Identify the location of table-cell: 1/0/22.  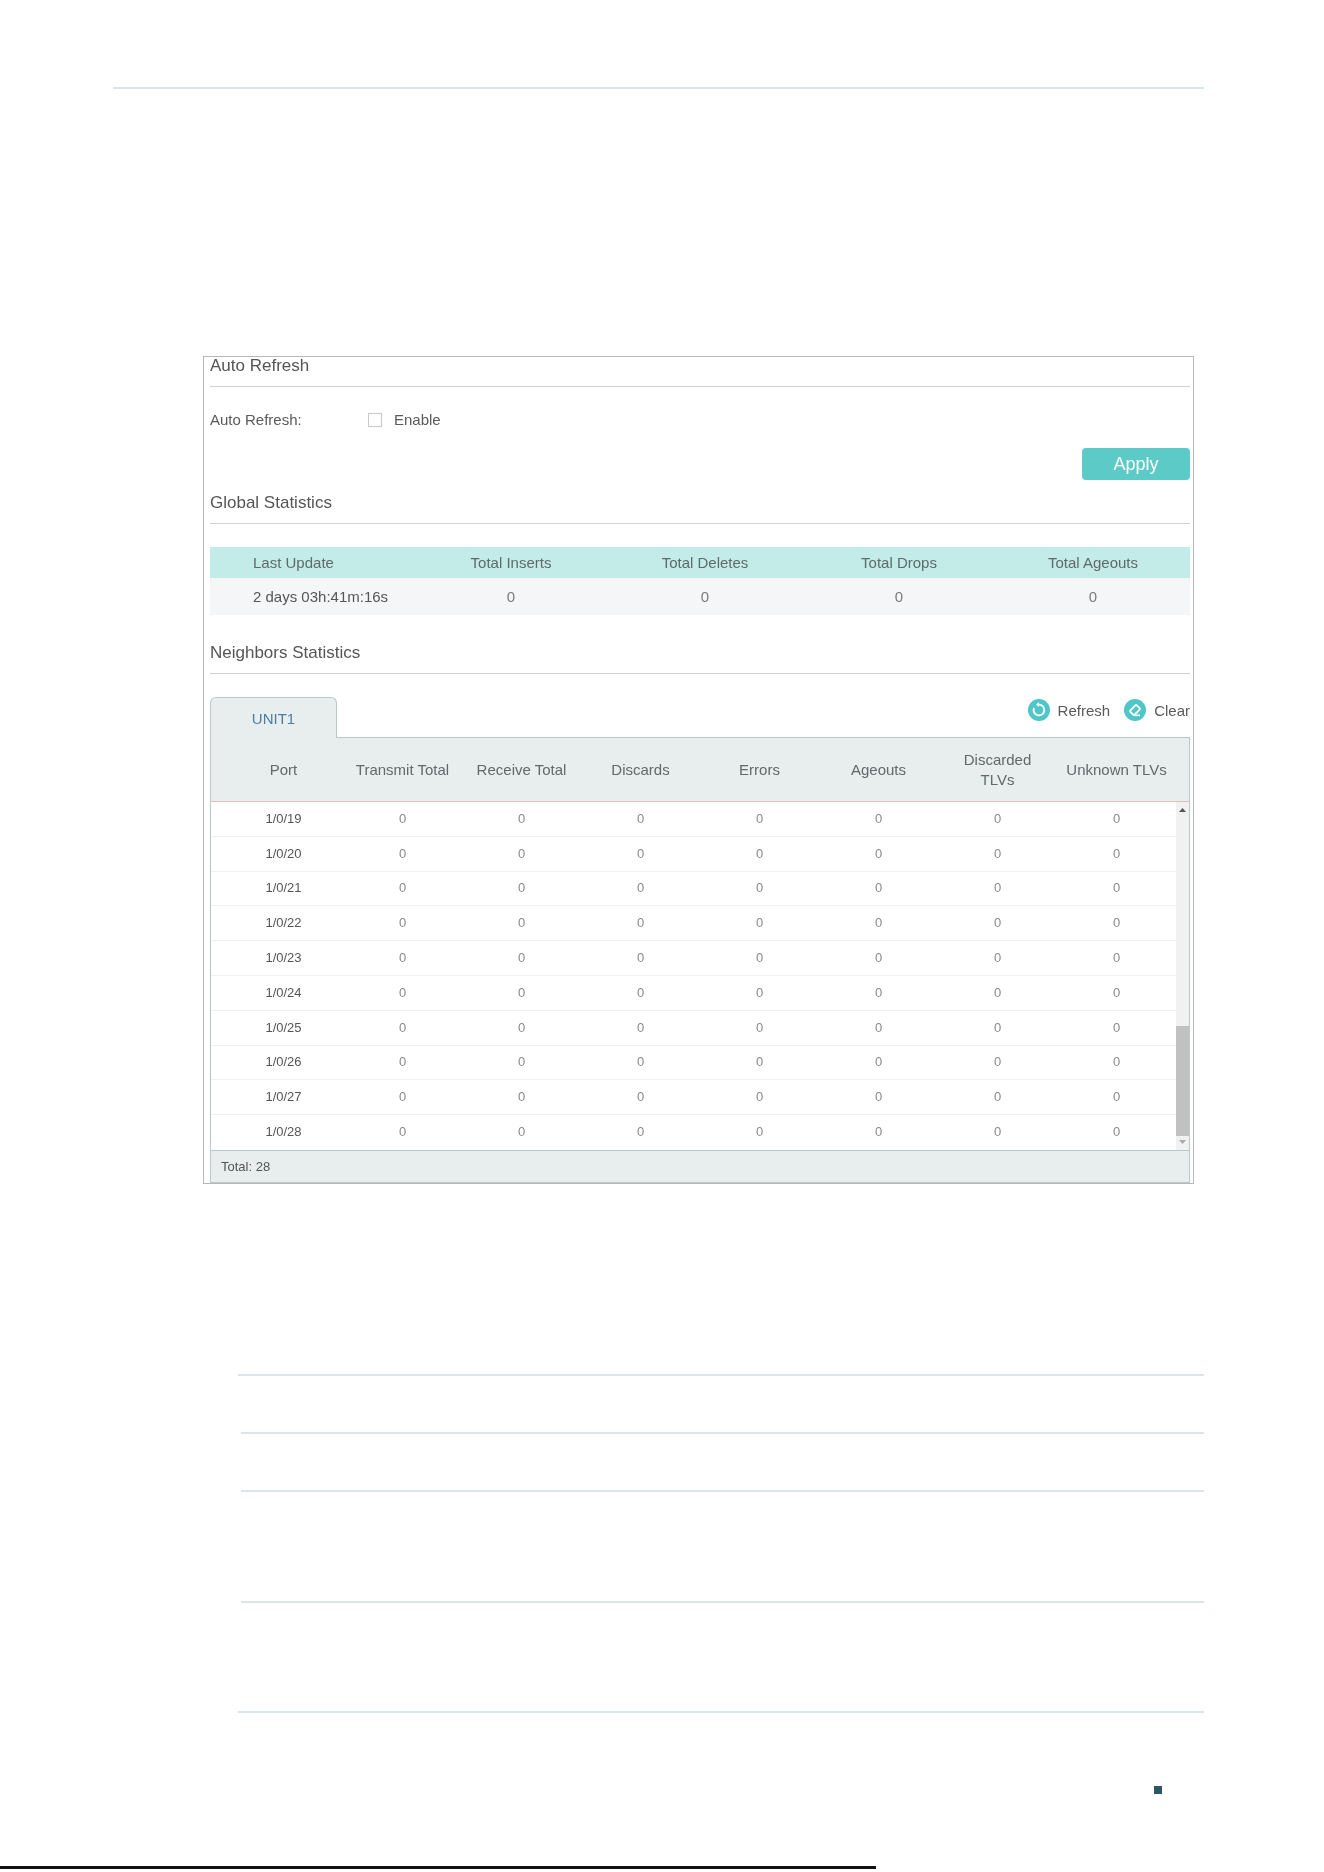
(283, 923).